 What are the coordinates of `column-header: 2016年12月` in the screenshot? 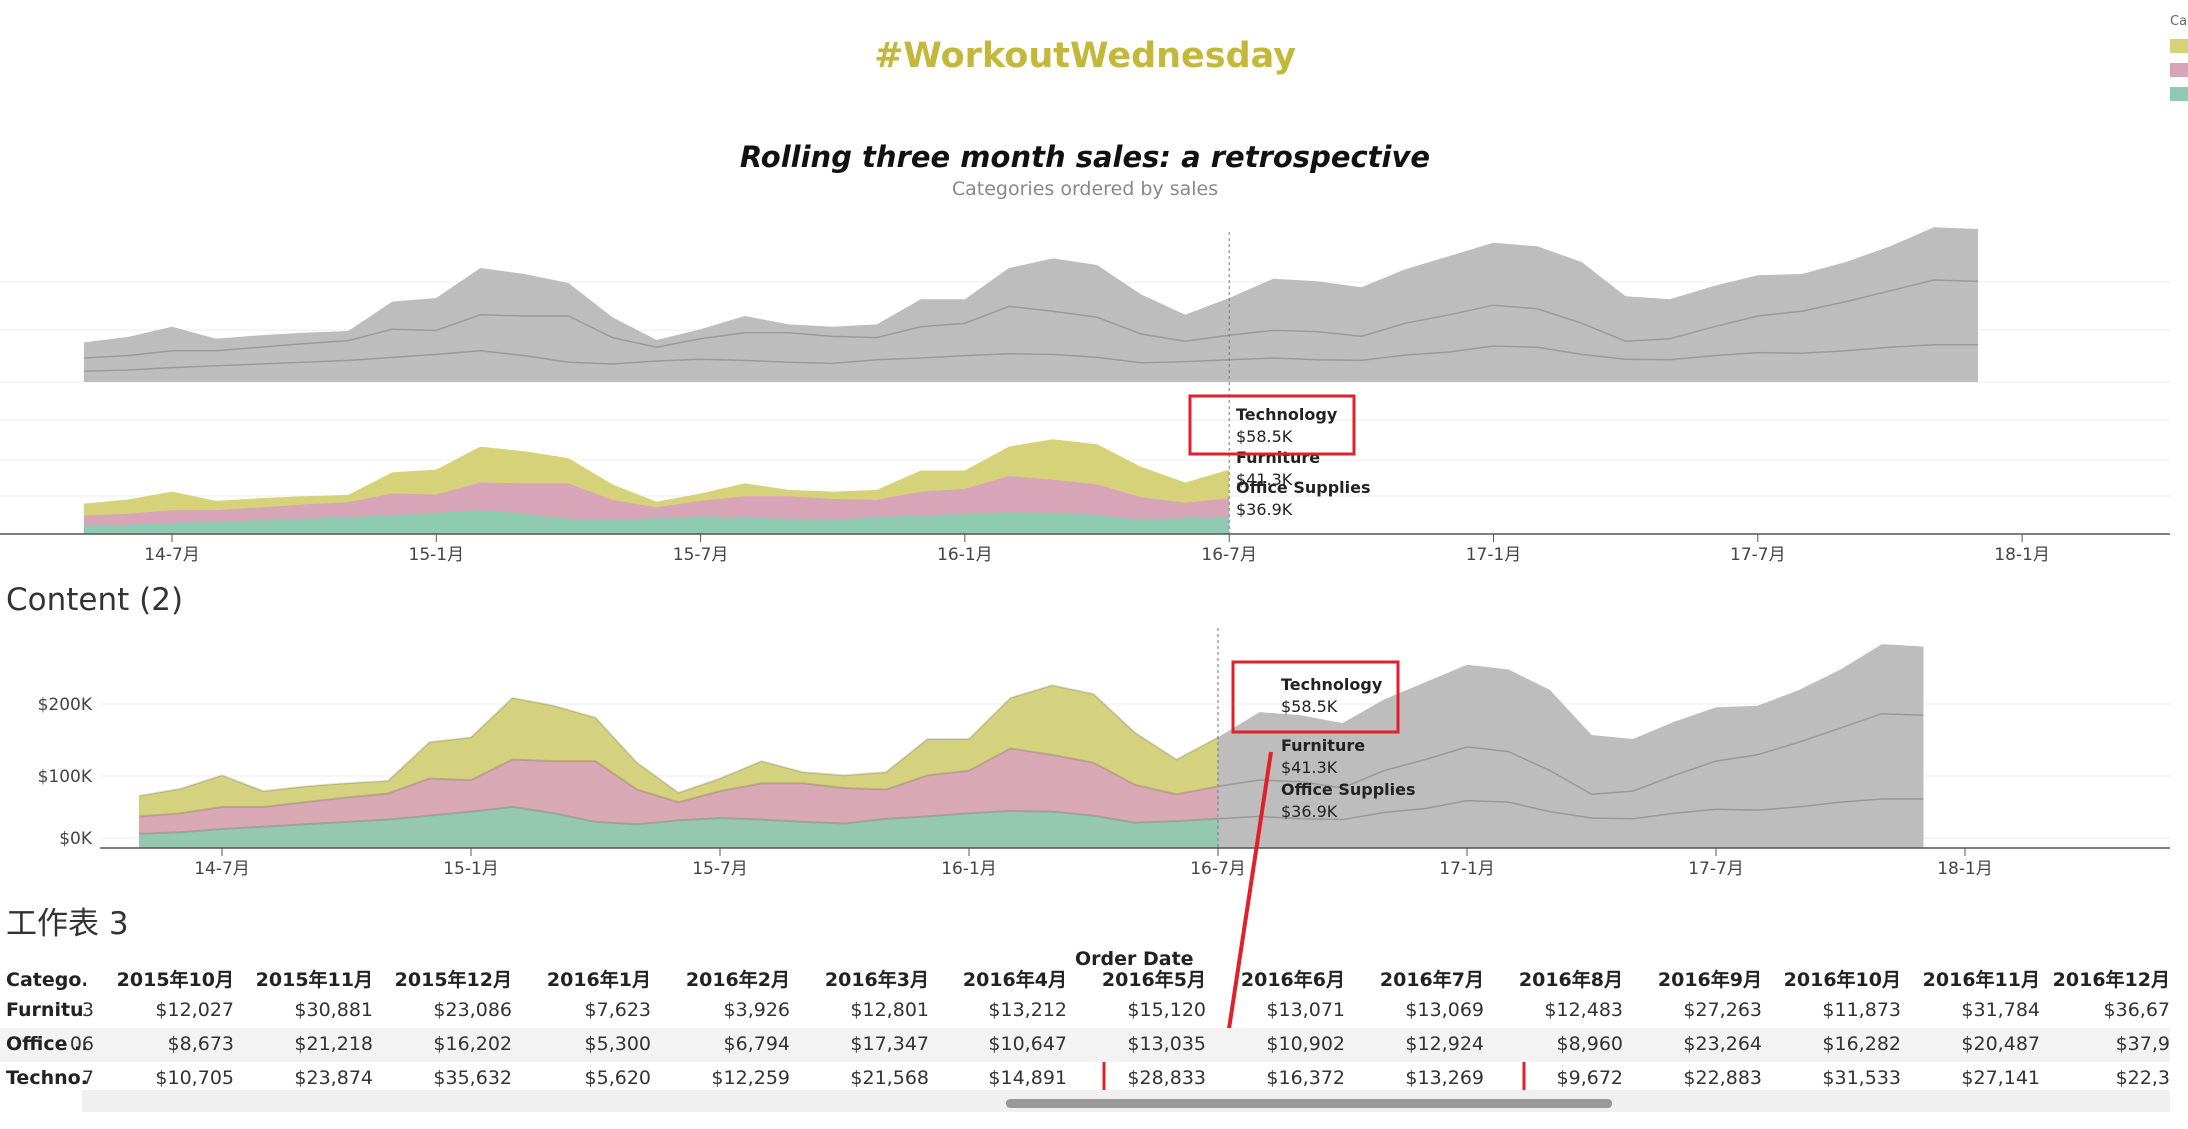 It's located at (2110, 978).